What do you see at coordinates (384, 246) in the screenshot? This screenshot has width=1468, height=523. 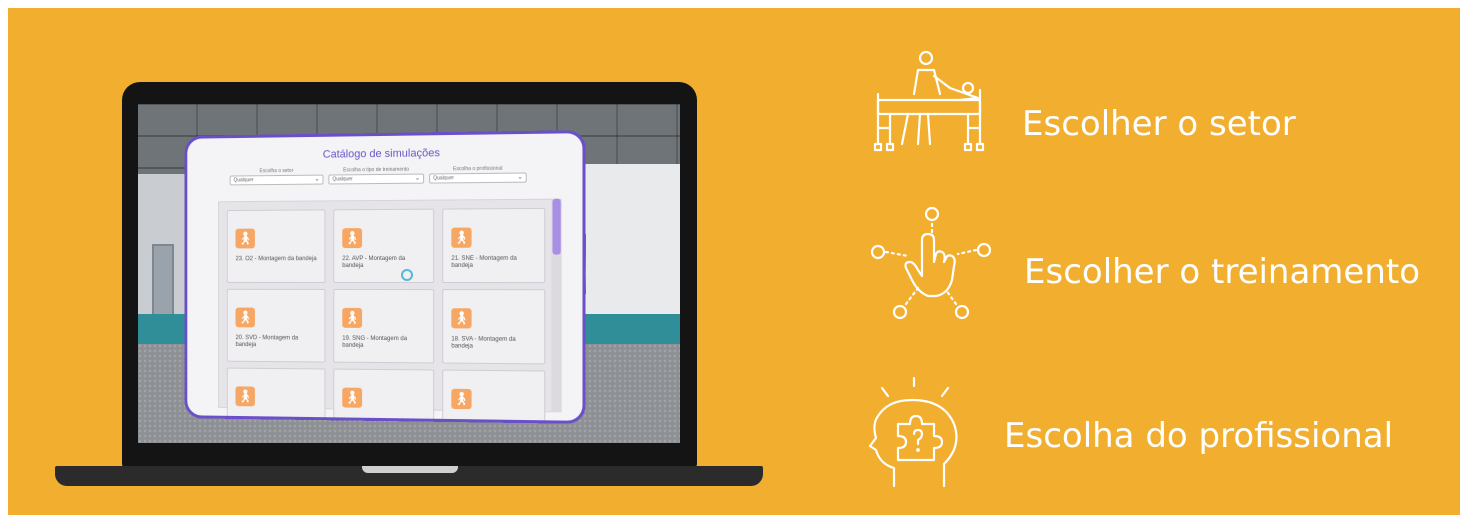 I see `simulation-card: 🚶︎ 22. AVP - Montagem da bandeja` at bounding box center [384, 246].